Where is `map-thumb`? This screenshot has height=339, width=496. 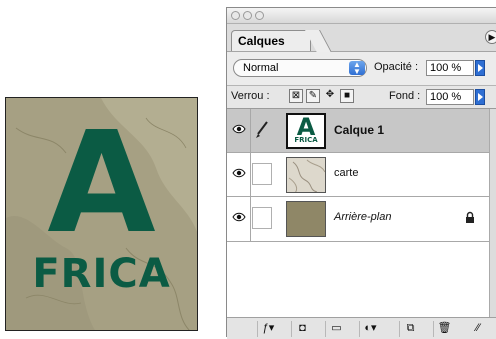
map-thumb is located at coordinates (306, 175).